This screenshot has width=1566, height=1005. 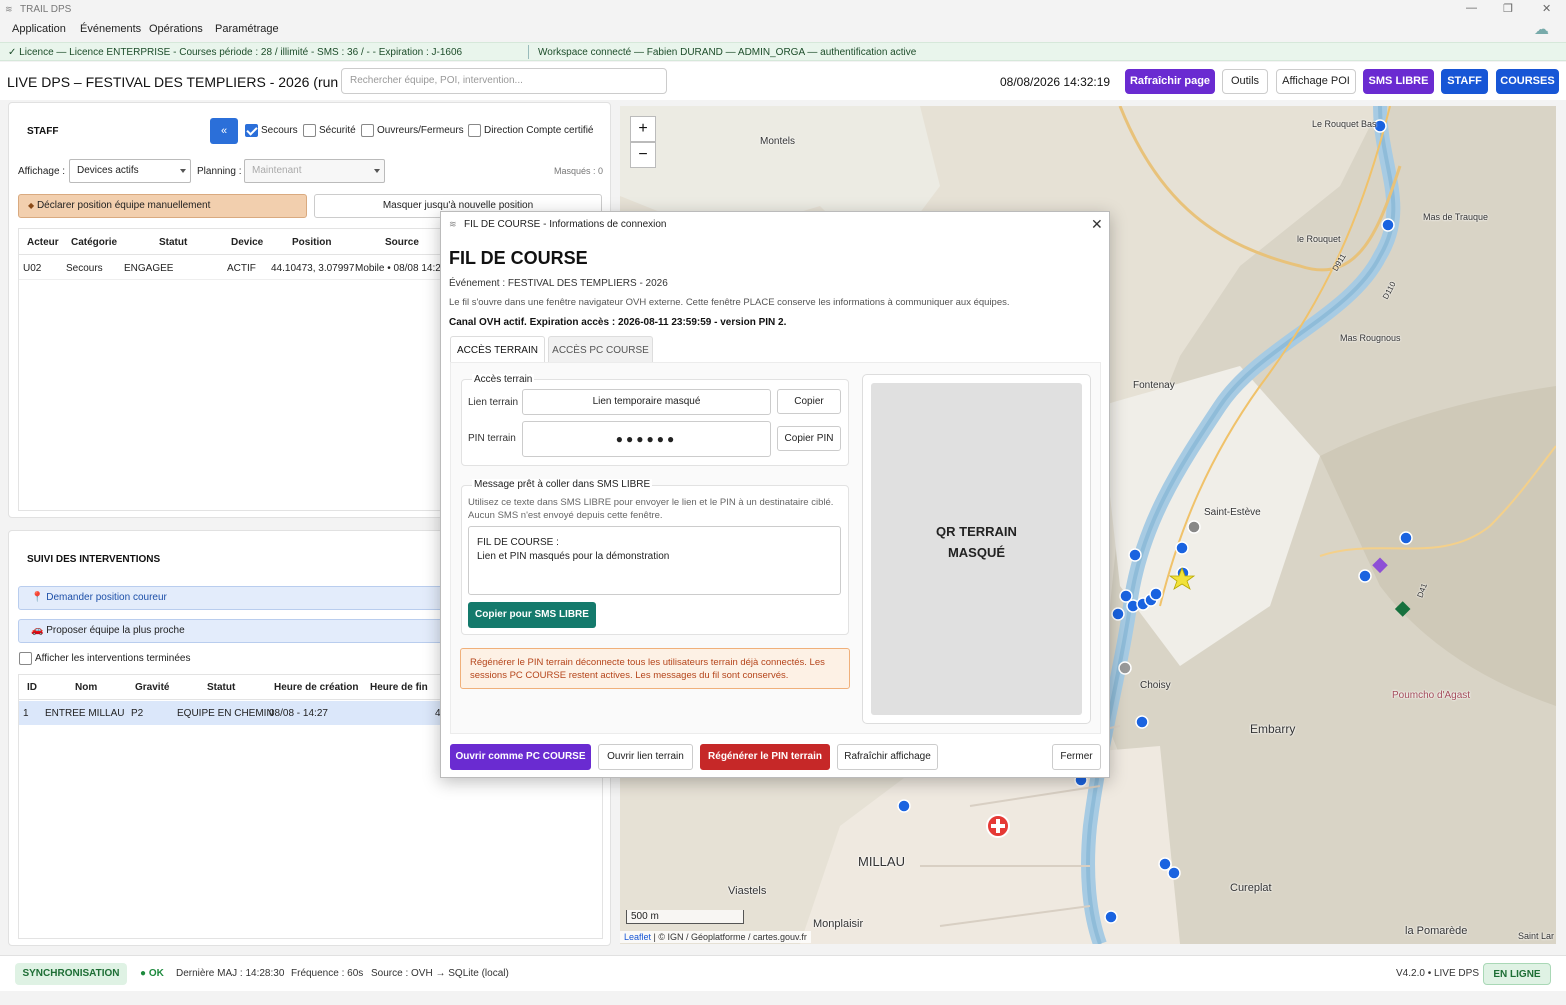 What do you see at coordinates (1154, 385) in the screenshot?
I see `map-label: Fontenay` at bounding box center [1154, 385].